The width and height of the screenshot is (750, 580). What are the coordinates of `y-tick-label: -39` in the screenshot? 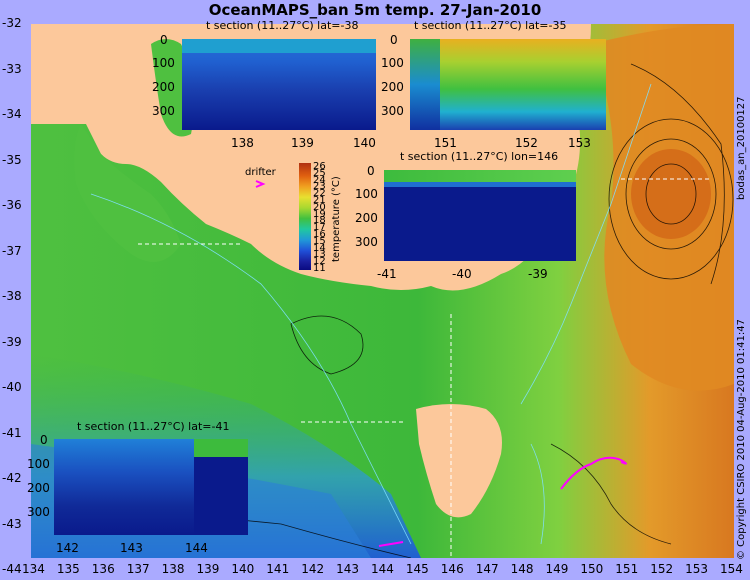 It's located at (12, 341).